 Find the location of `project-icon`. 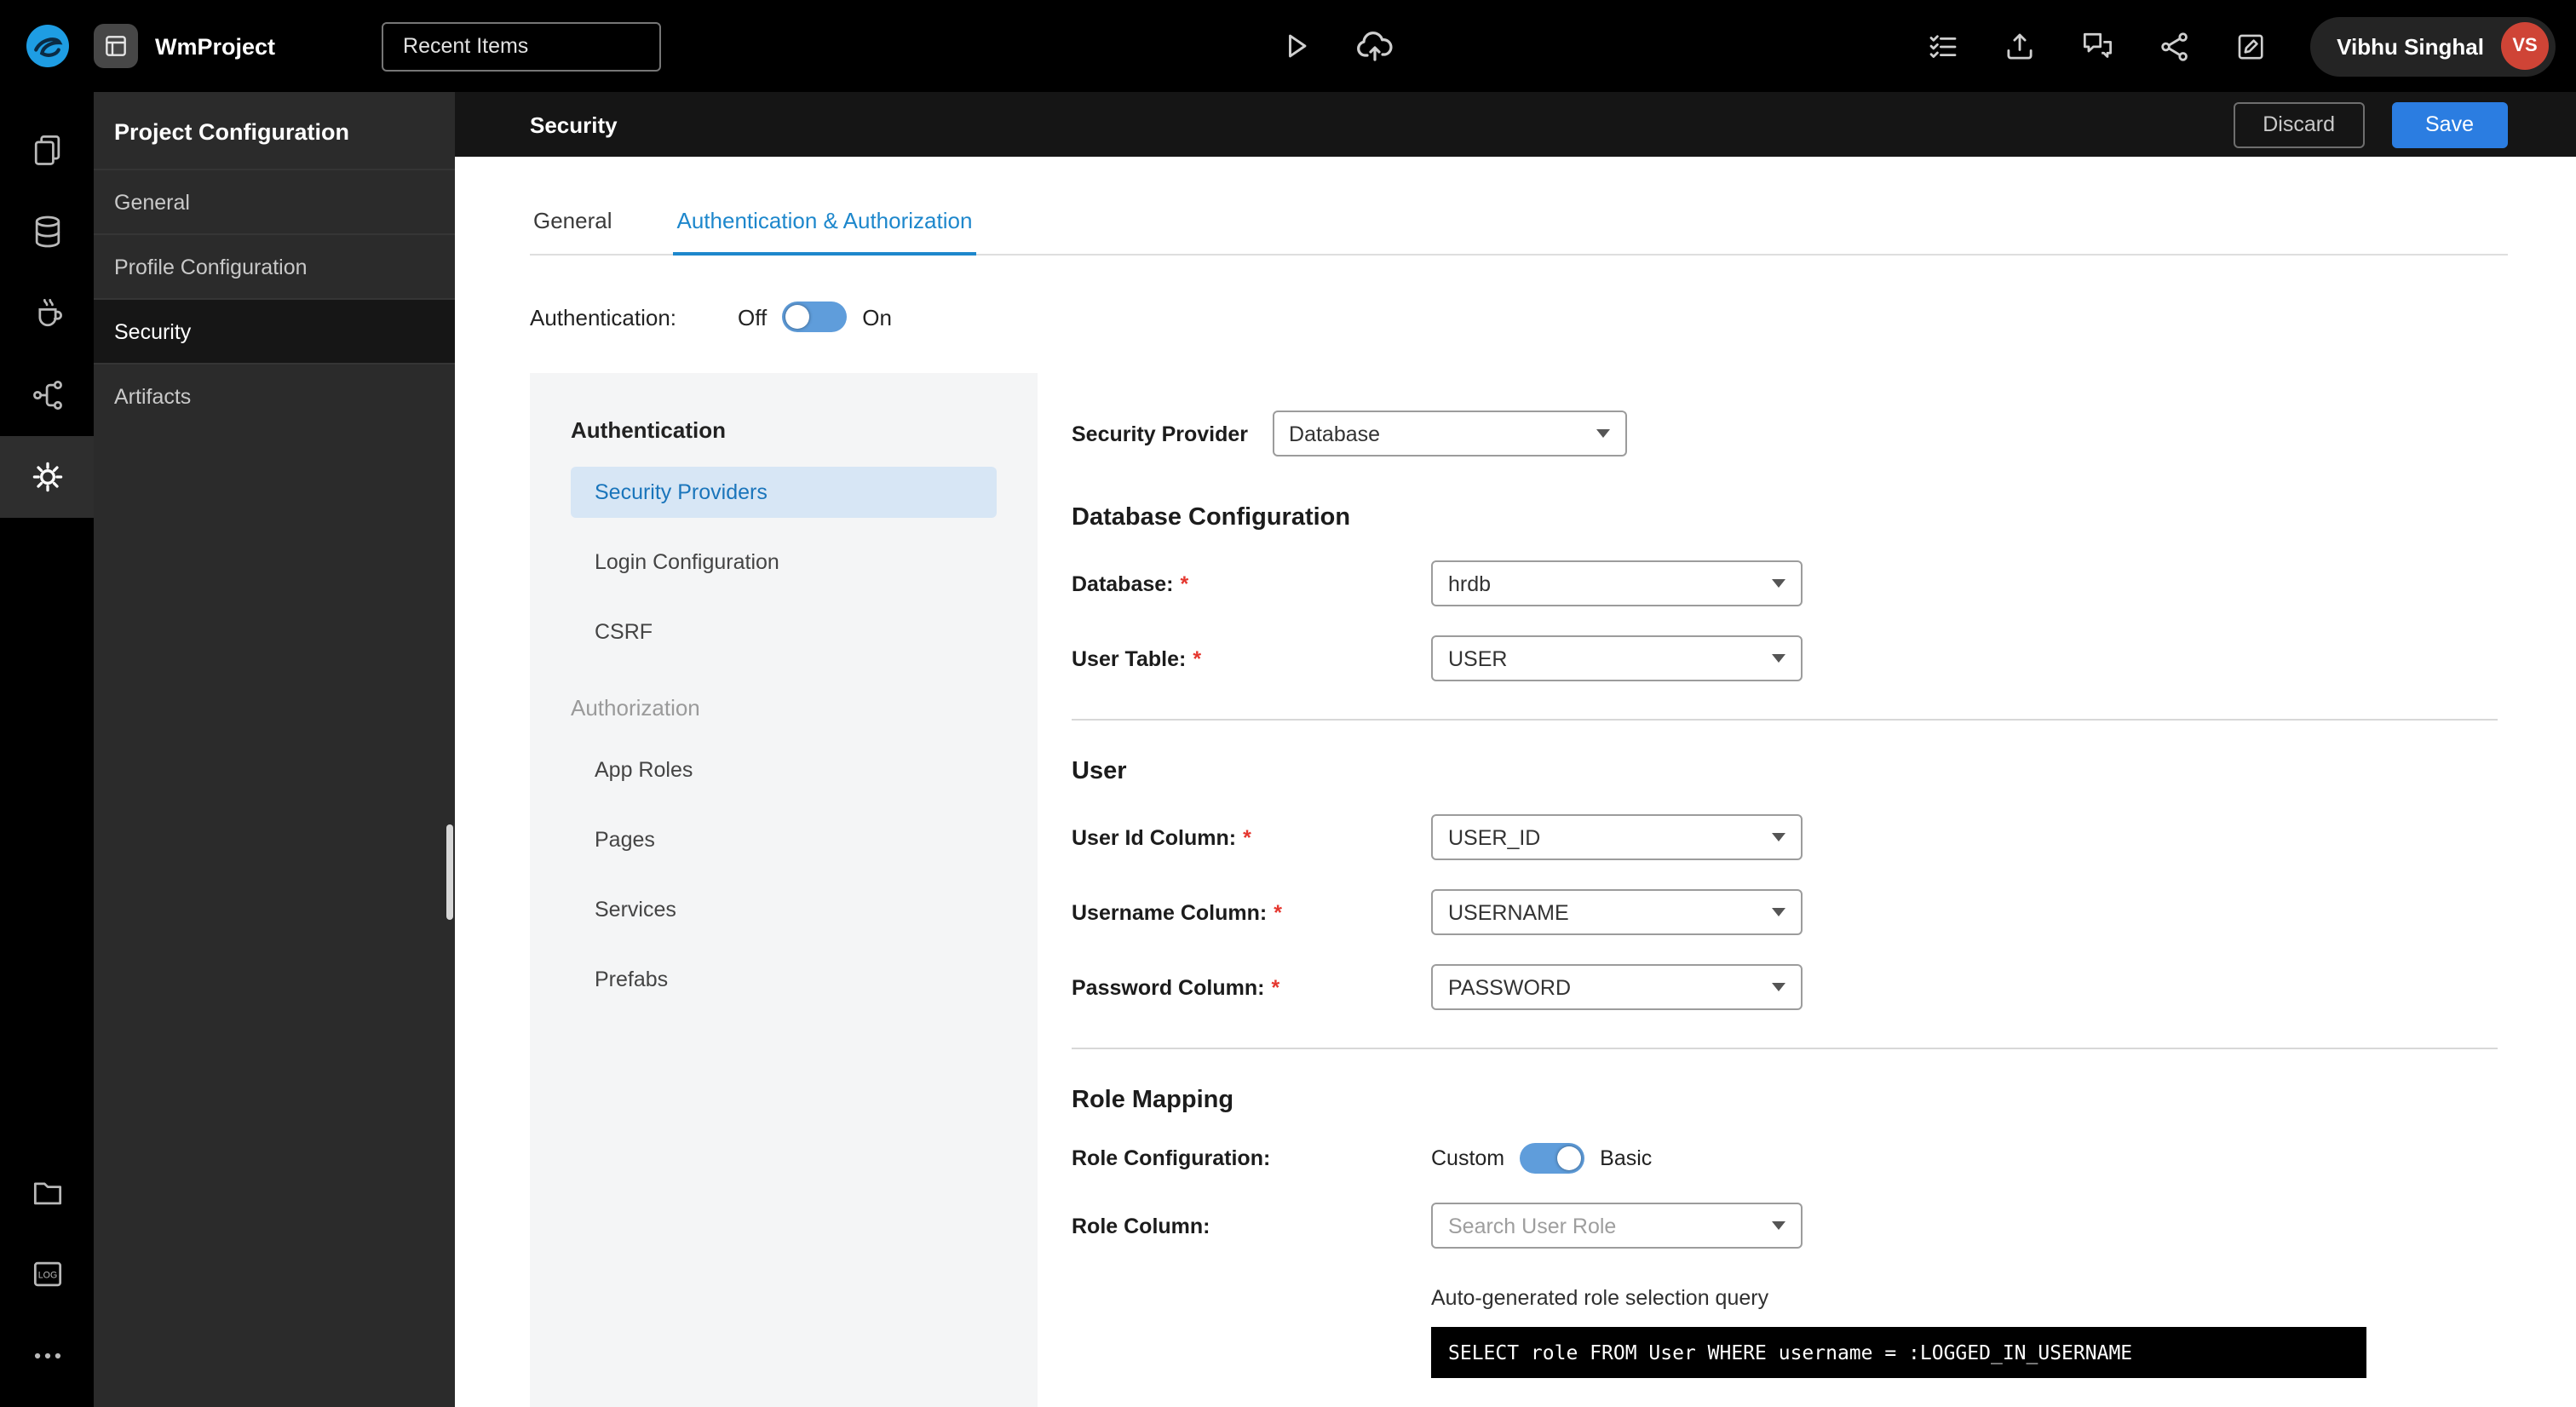

project-icon is located at coordinates (116, 46).